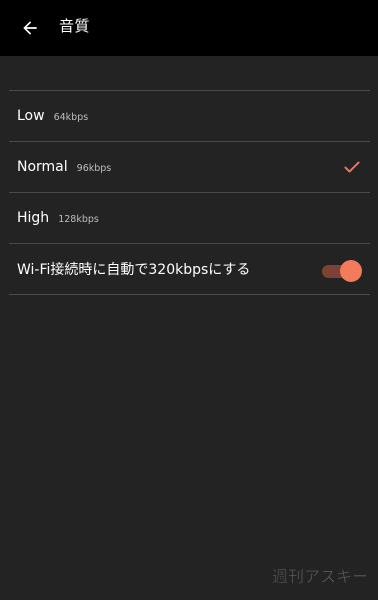 This screenshot has width=378, height=600. What do you see at coordinates (189, 167) in the screenshot?
I see `quality-option-normal: Normal 96kbps` at bounding box center [189, 167].